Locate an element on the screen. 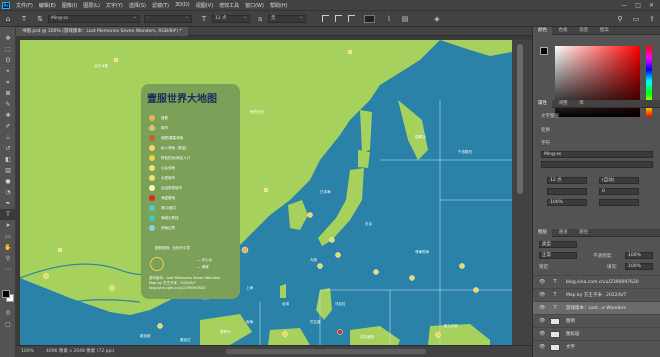  tab-patterns: 图案 is located at coordinates (604, 31).